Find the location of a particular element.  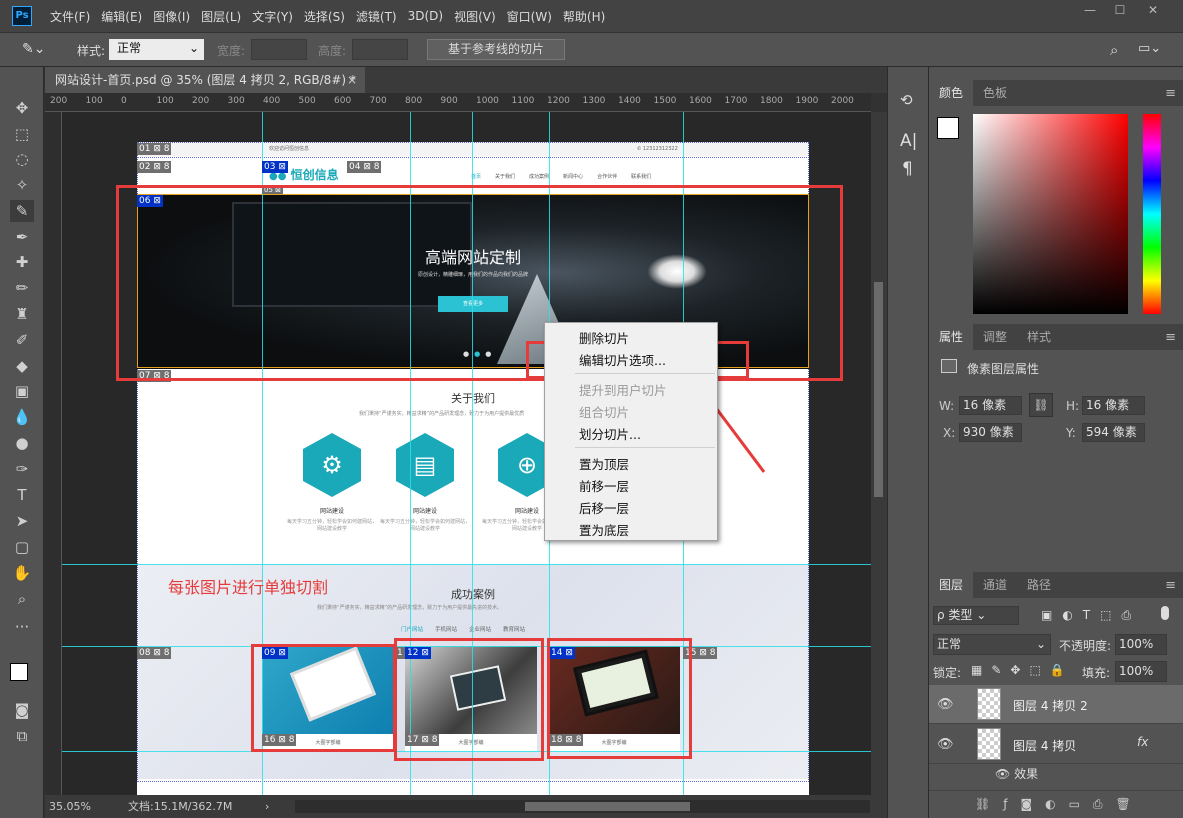

menu-window: 窗口(W) is located at coordinates (529, 16).